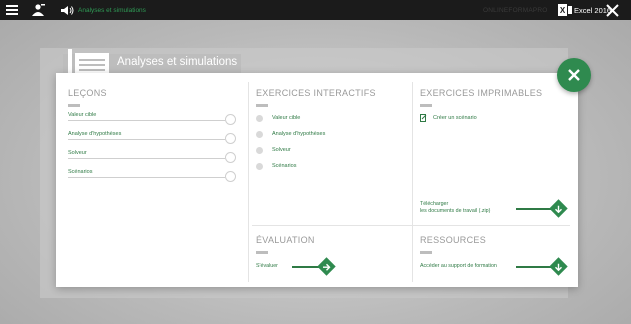 This screenshot has height=324, width=631. Describe the element at coordinates (284, 166) in the screenshot. I see `exercise-label: Scénarios` at that location.